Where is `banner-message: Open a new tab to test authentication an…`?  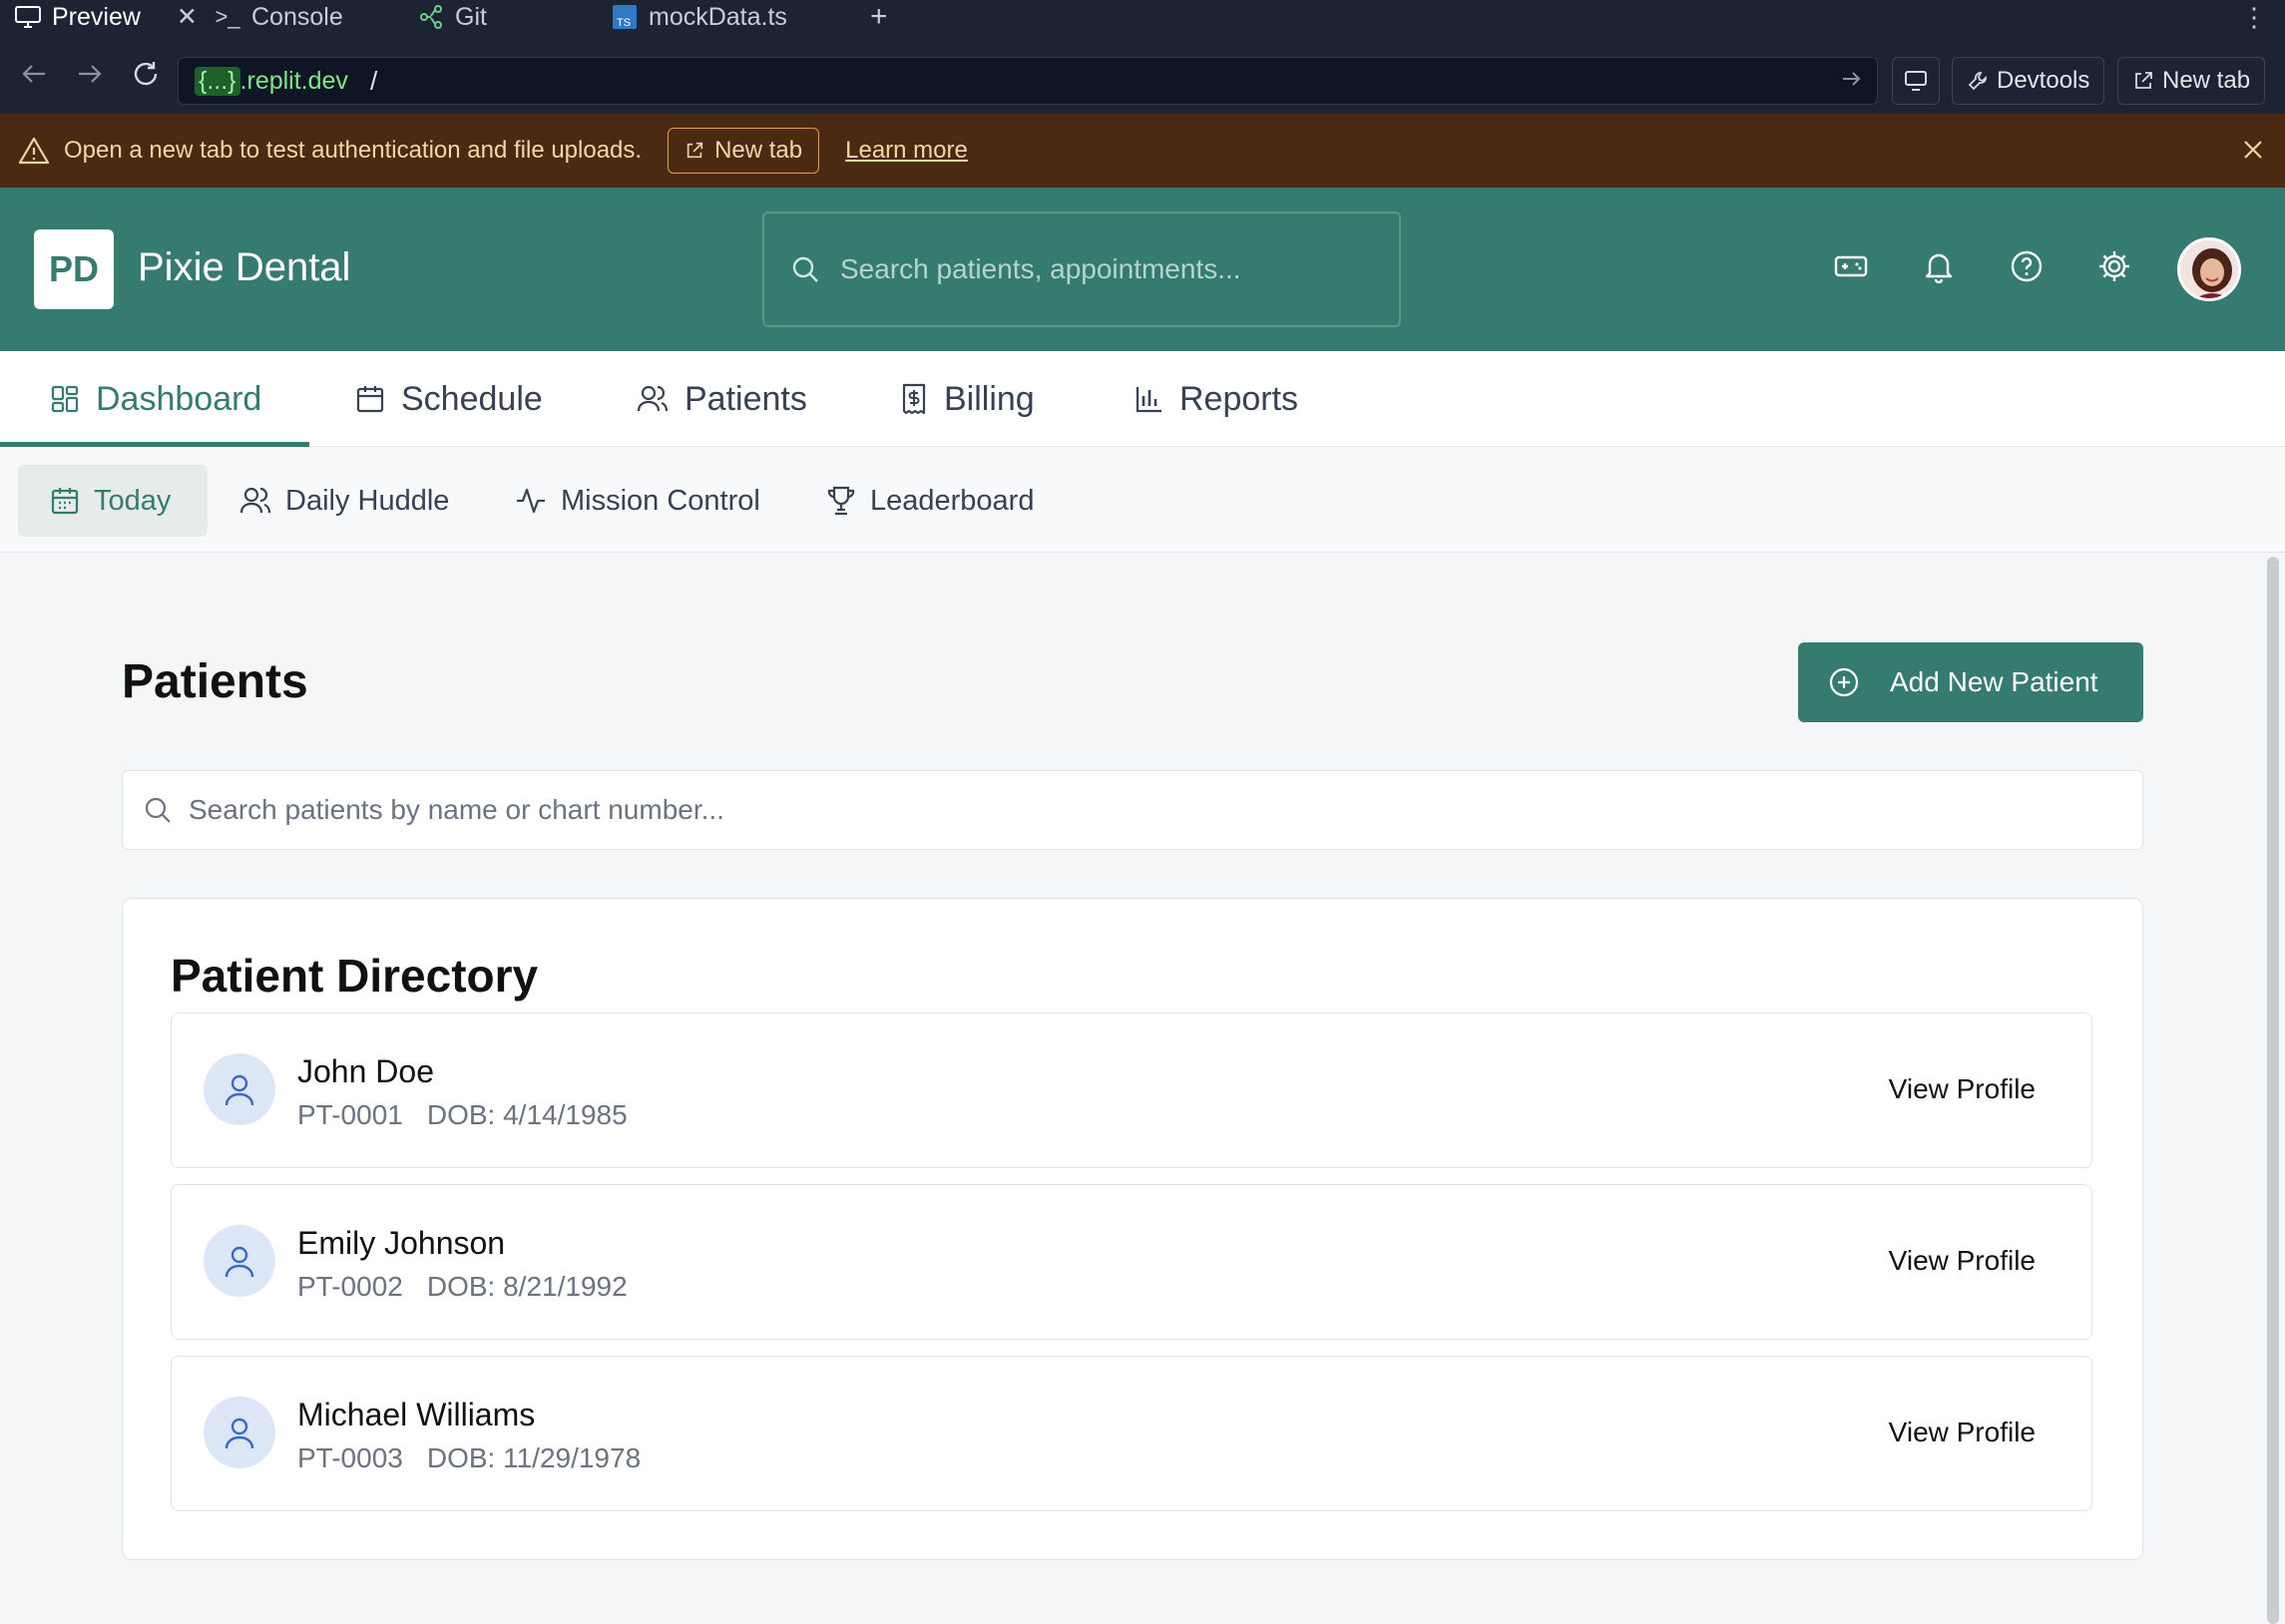
banner-message: Open a new tab to test authentication an… is located at coordinates (353, 150).